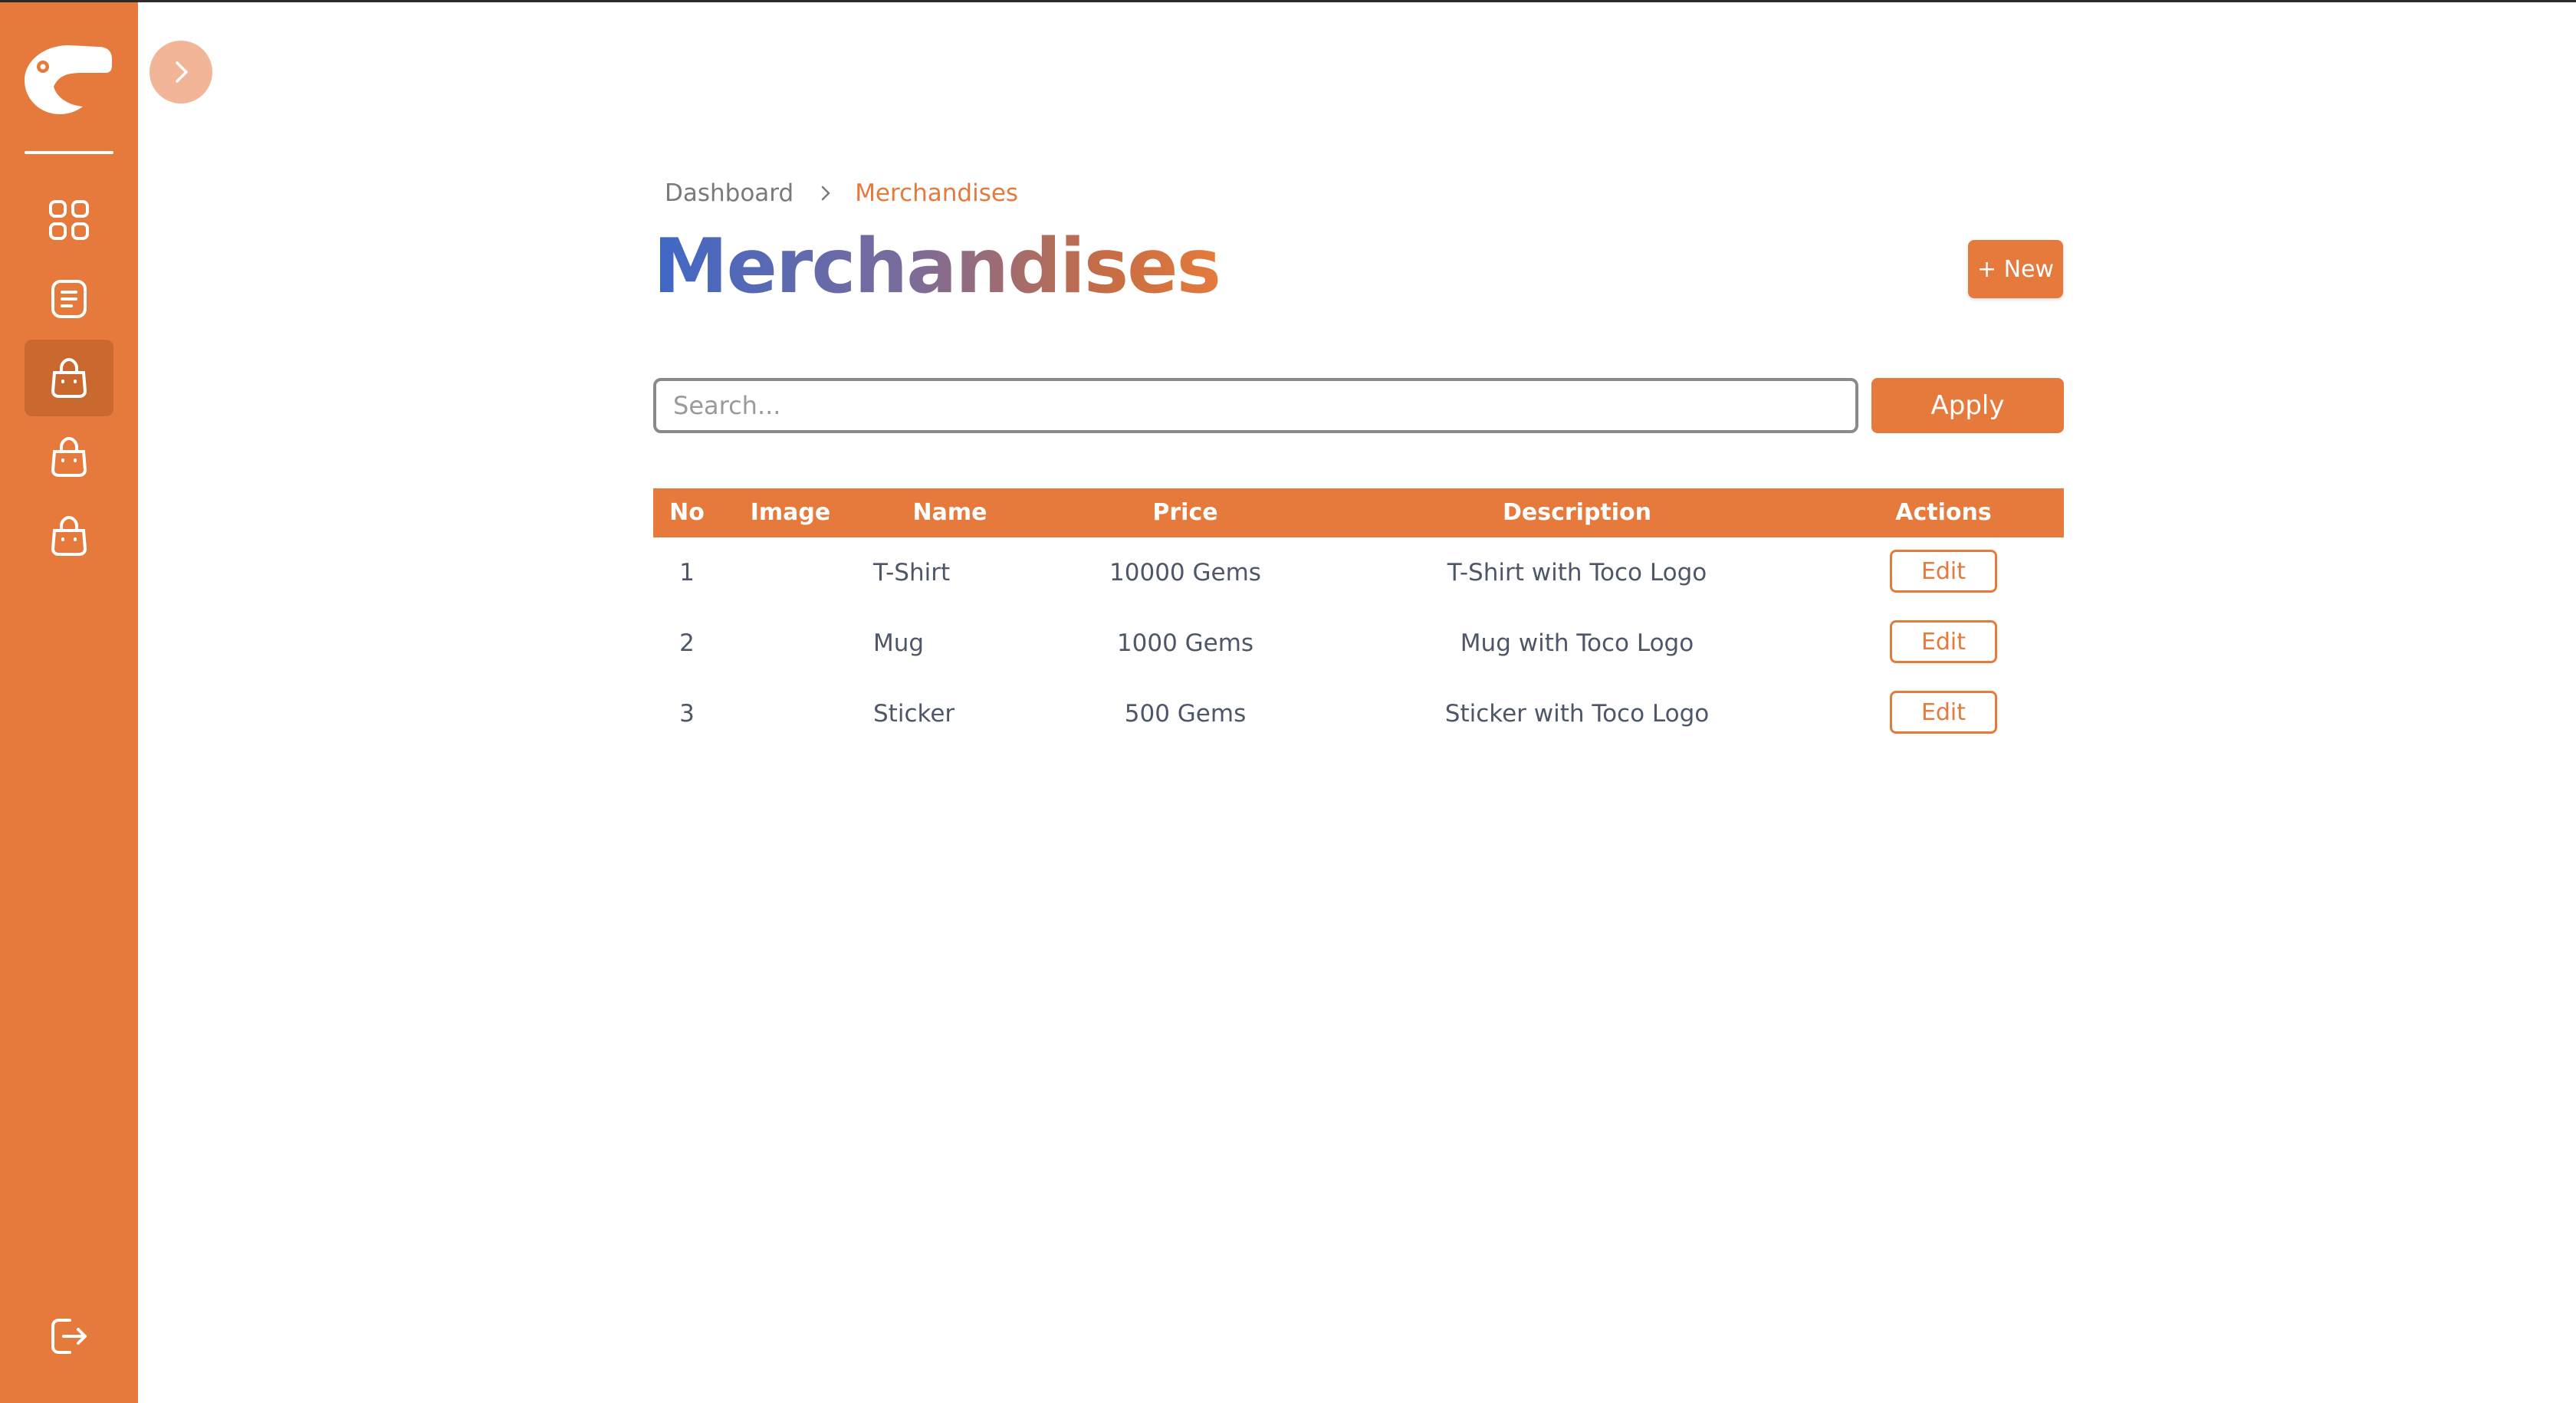 This screenshot has width=2576, height=1403. What do you see at coordinates (687, 513) in the screenshot?
I see `column-header-no: No` at bounding box center [687, 513].